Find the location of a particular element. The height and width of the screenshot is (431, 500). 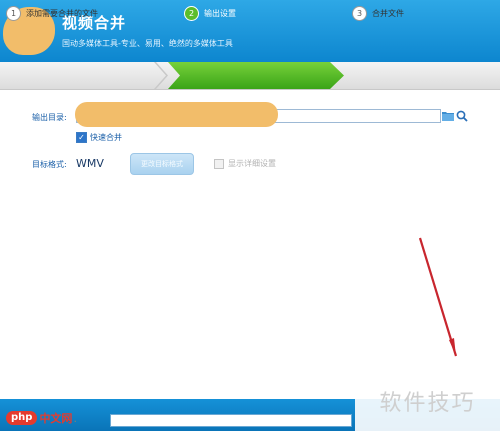

fast-merge-checkbox: ✓ is located at coordinates (81, 137).